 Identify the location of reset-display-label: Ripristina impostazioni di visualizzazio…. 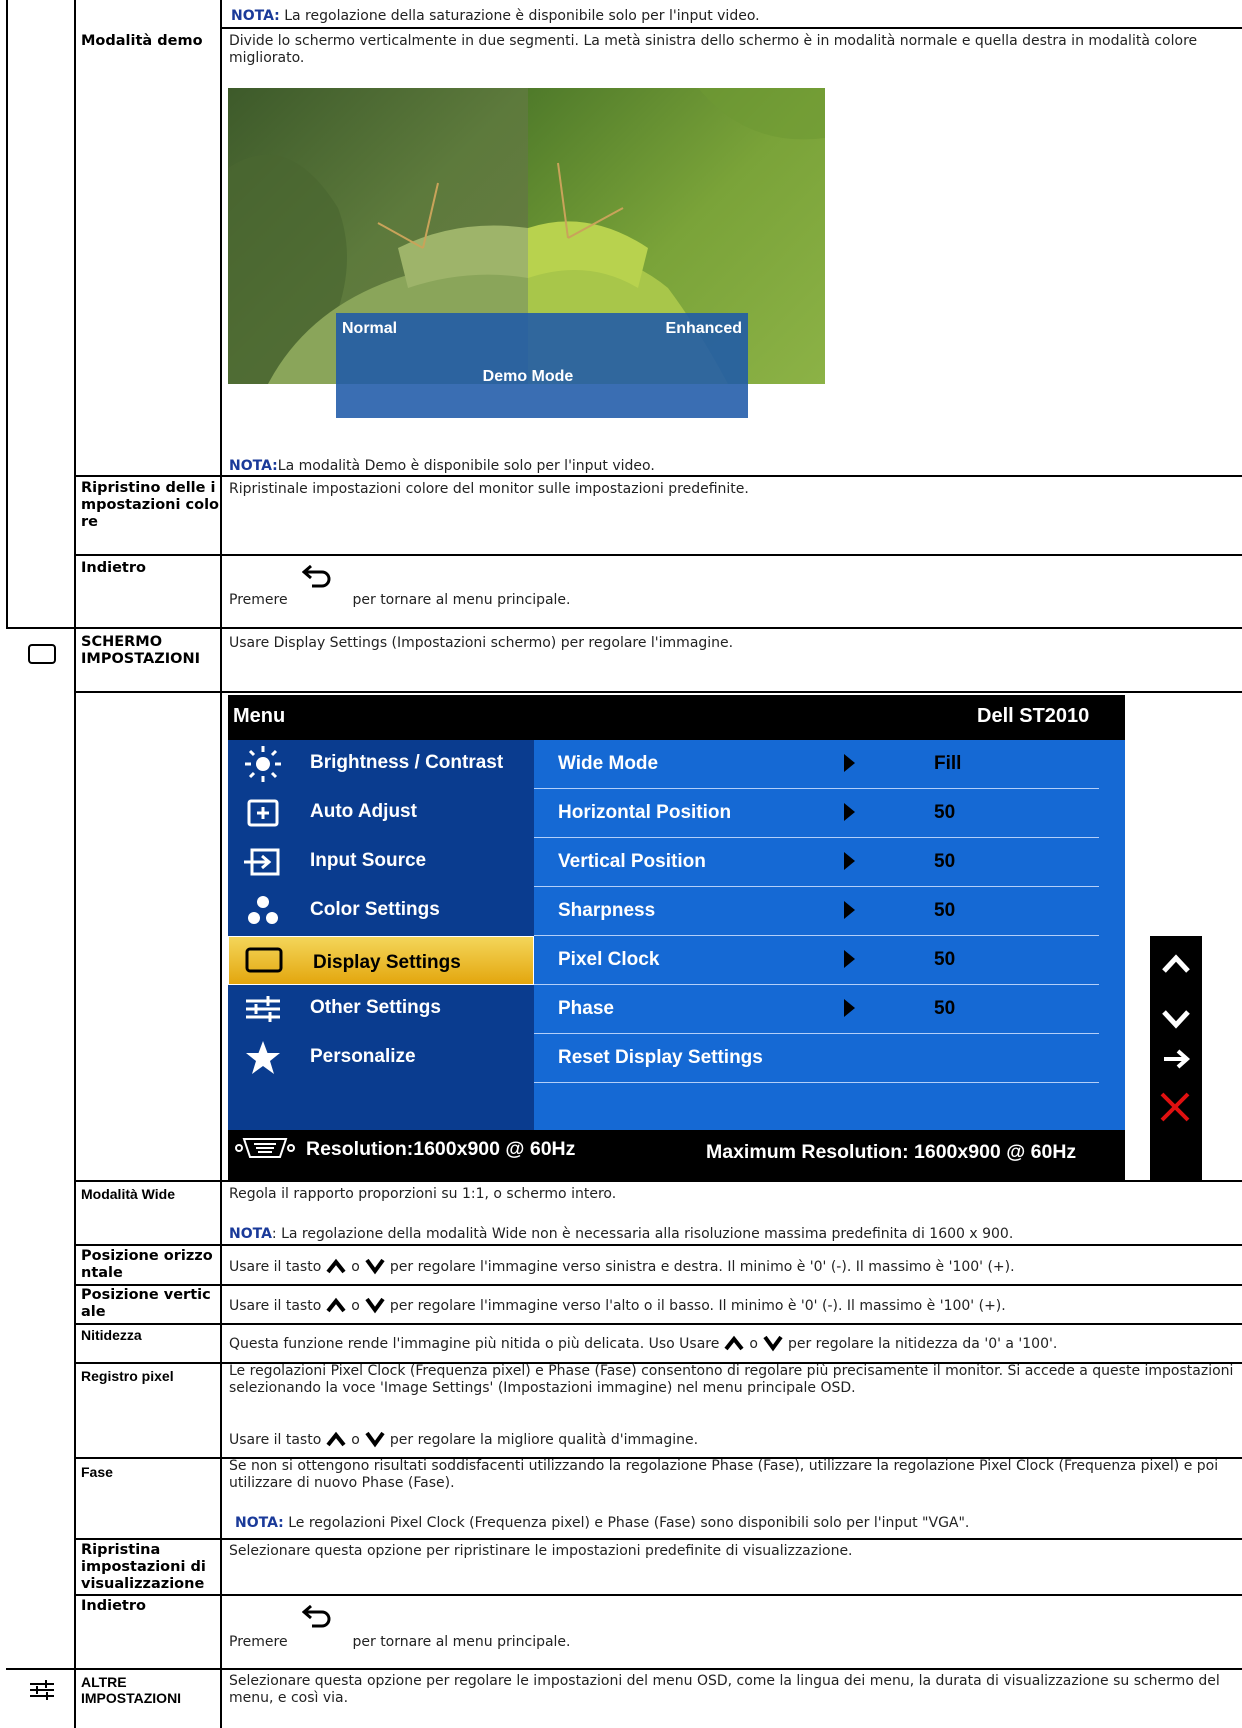
(143, 1567).